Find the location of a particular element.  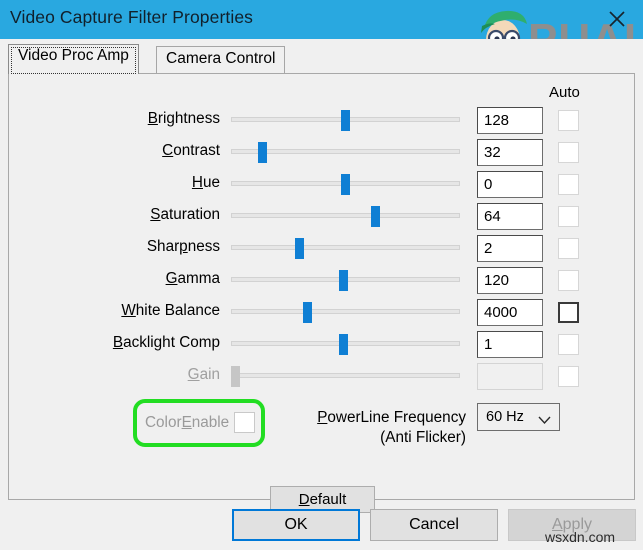

label-color-enable: ColorEnable is located at coordinates (187, 422).